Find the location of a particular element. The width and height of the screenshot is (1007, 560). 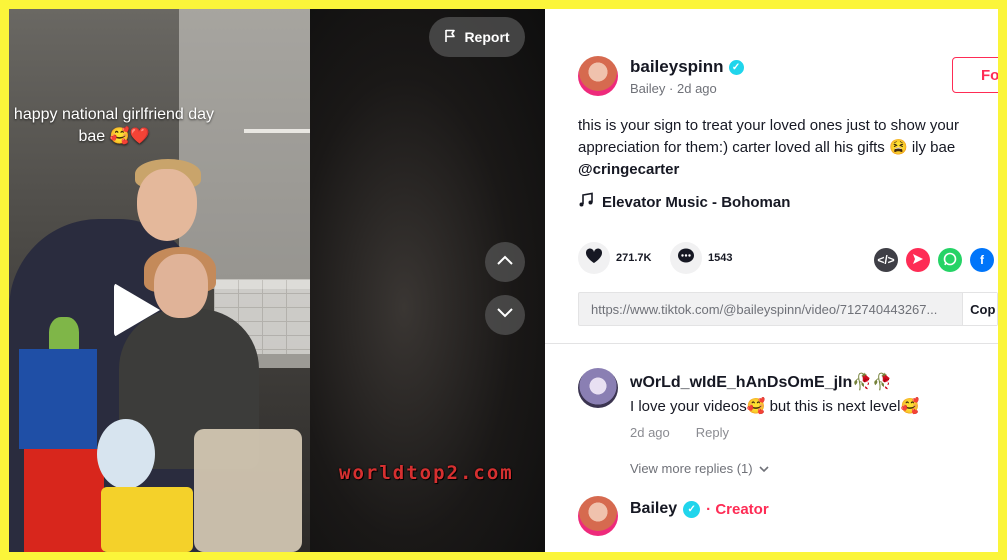

haribo-bag is located at coordinates (147, 519).